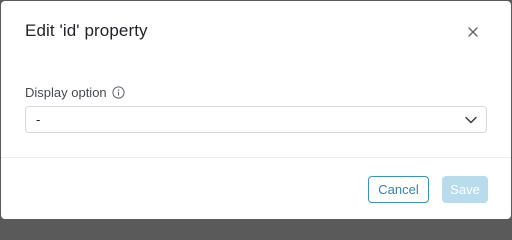  I want to click on close-icon, so click(473, 32).